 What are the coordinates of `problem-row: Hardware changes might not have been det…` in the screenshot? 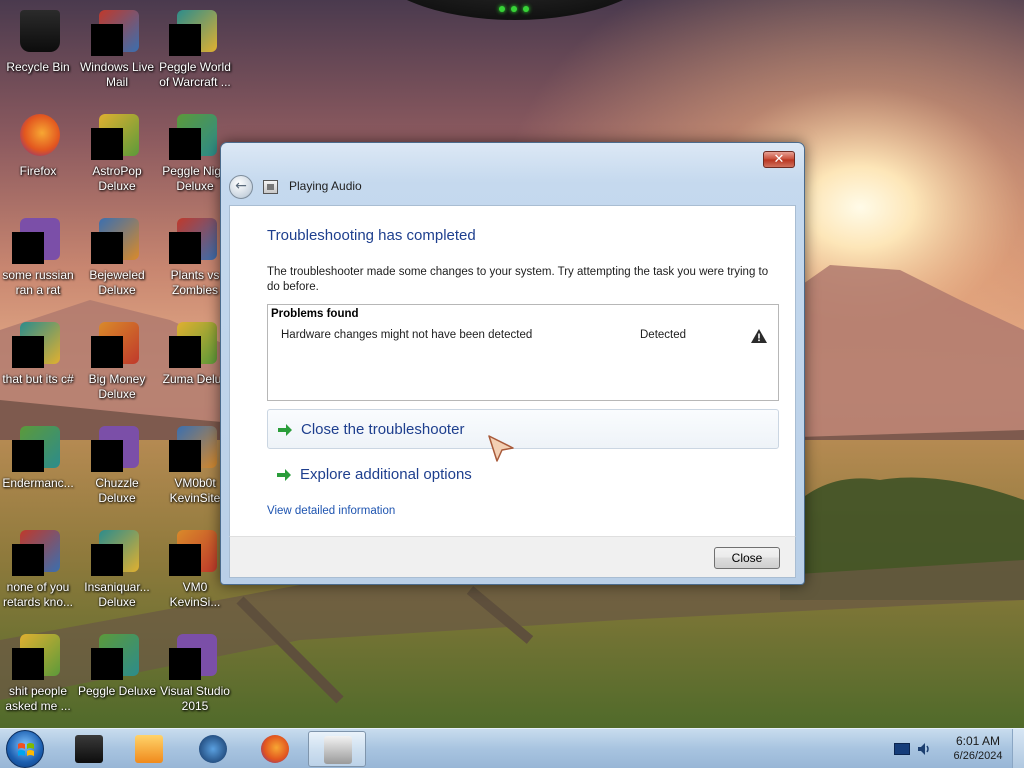 It's located at (523, 338).